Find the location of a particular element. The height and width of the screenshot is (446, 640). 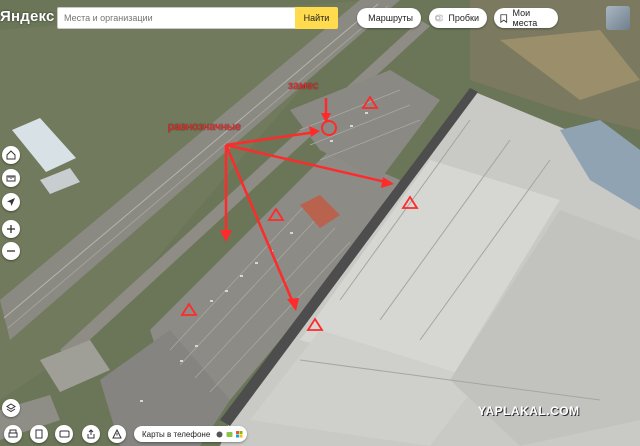

share-button is located at coordinates (91, 434).